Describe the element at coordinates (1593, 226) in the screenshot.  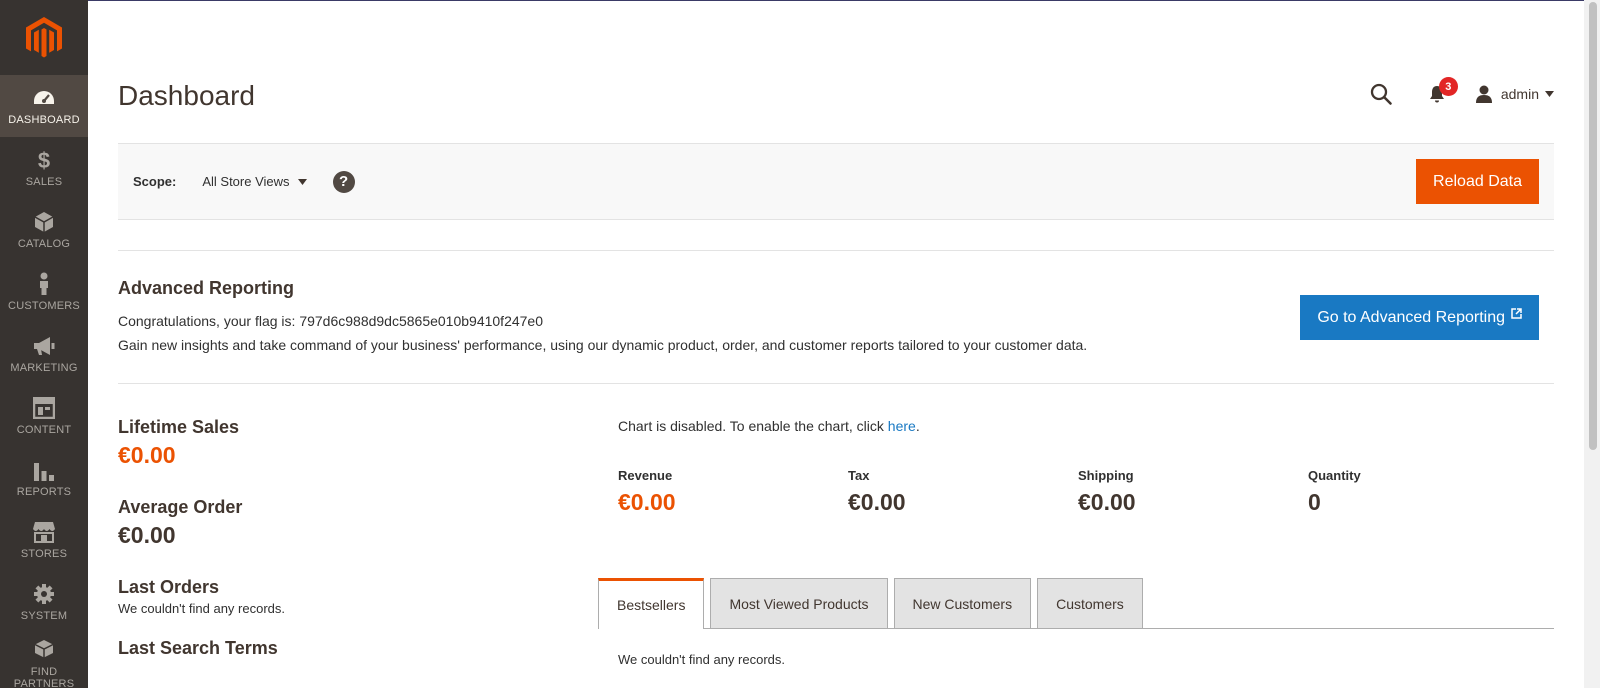
I see `scrollbar-thumb` at that location.